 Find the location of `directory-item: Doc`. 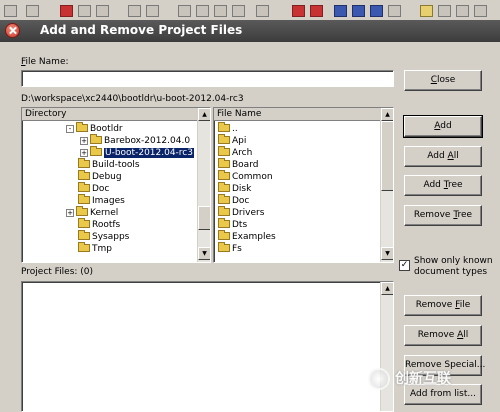

directory-item: Doc is located at coordinates (87, 188).